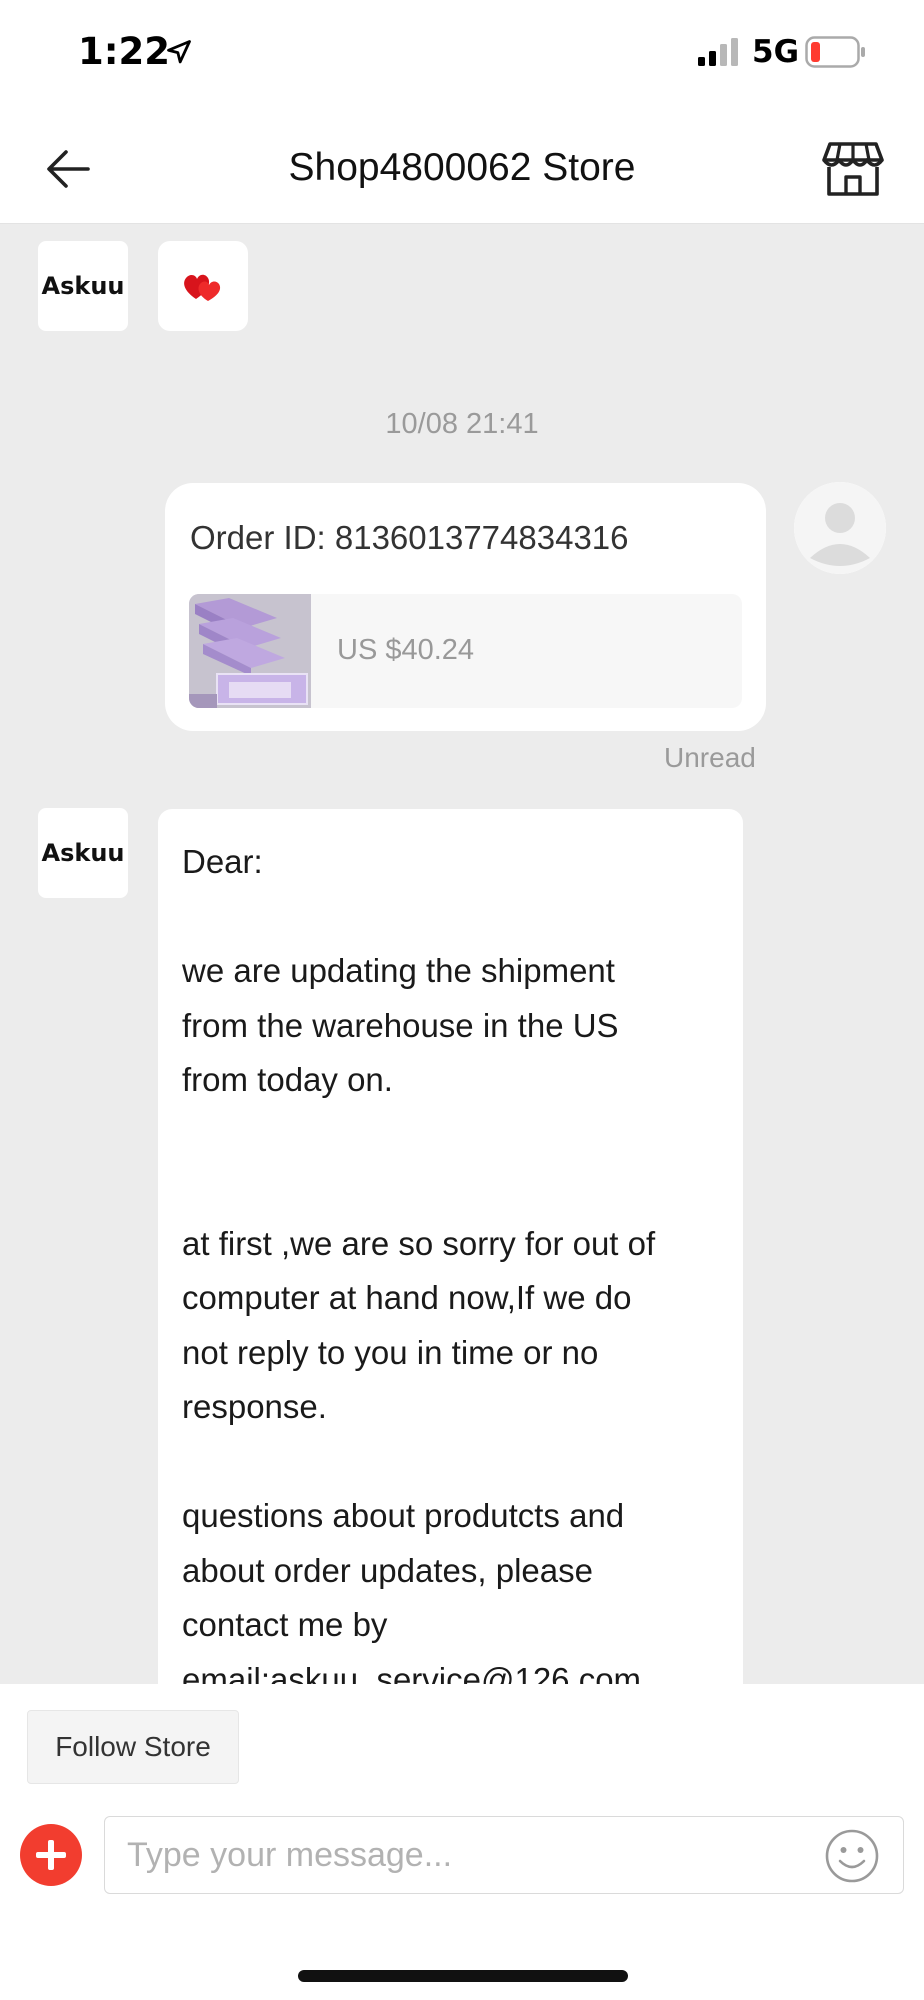 This screenshot has width=924, height=2000. What do you see at coordinates (287, 1079) in the screenshot?
I see `message-line: from today on.` at bounding box center [287, 1079].